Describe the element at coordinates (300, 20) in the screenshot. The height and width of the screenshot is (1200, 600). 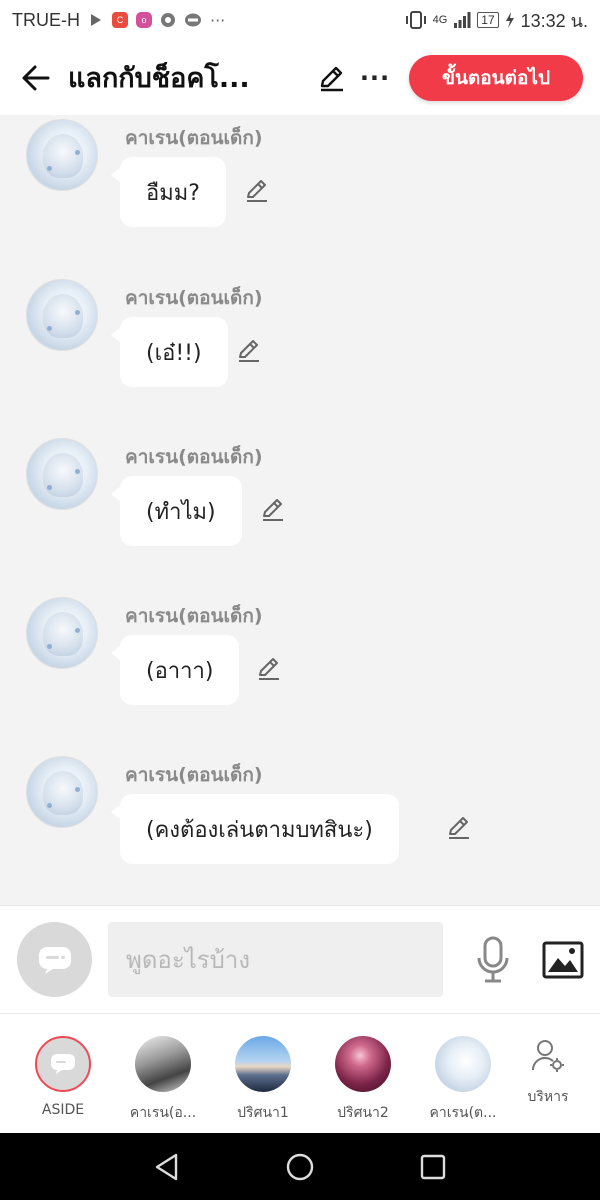
I see `status-bar: TRUE-H C o ··· 4G 17 13:32 น.` at that location.